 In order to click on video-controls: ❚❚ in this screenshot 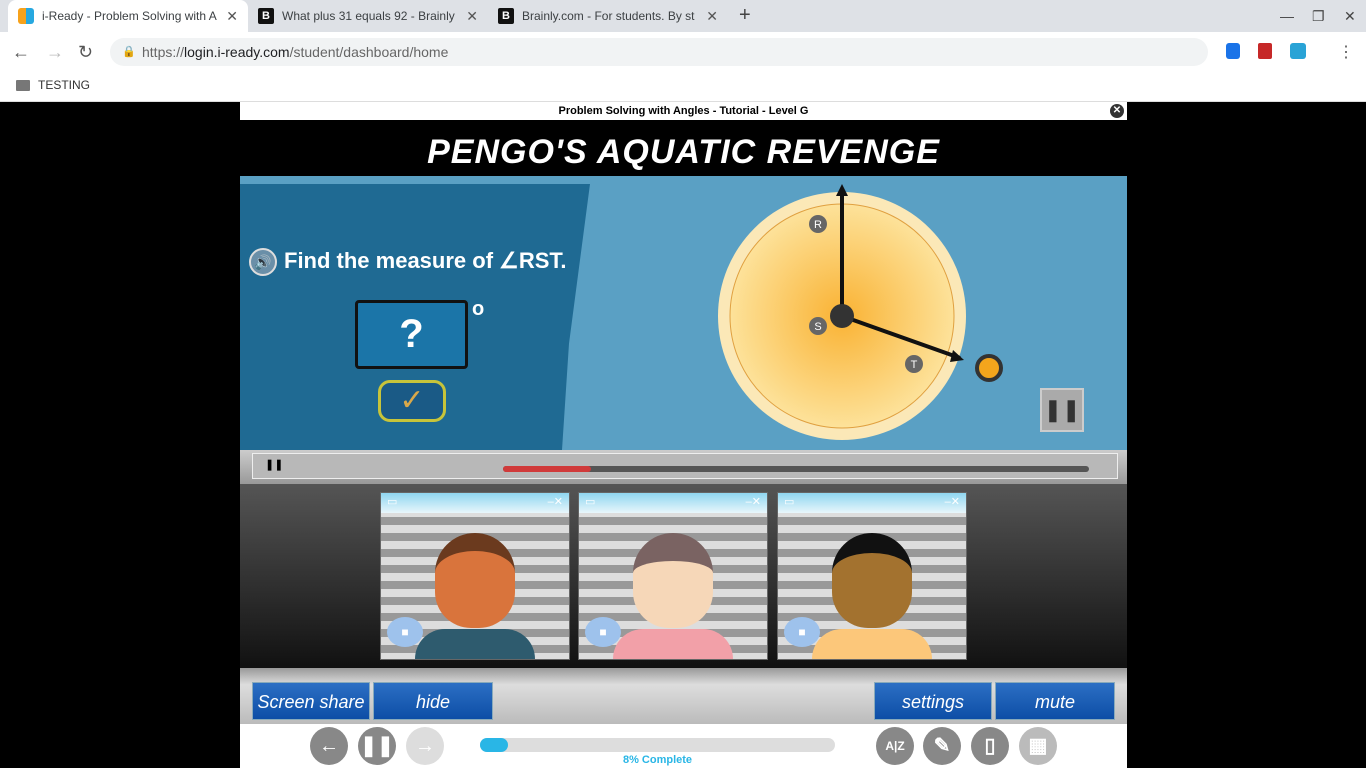, I will do `click(683, 467)`.